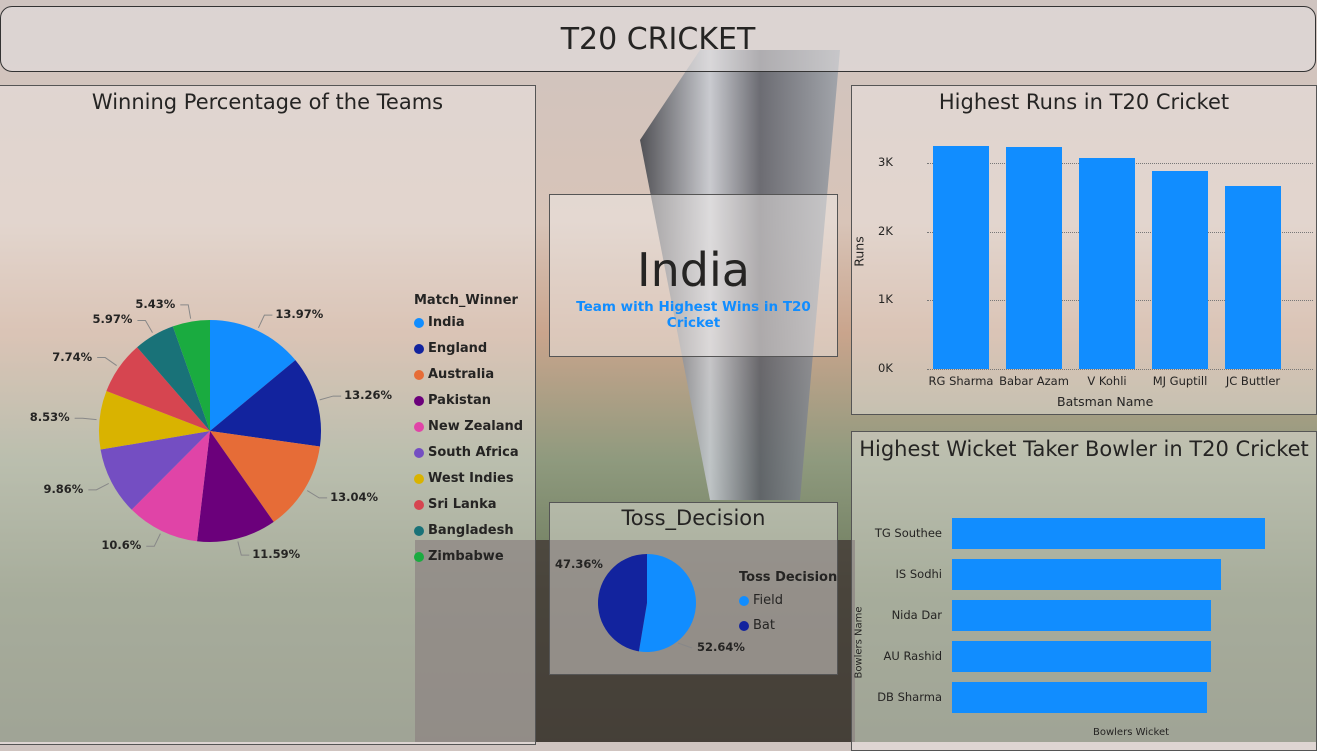  Describe the element at coordinates (72, 356) in the screenshot. I see `data-label: 7.74%` at that location.